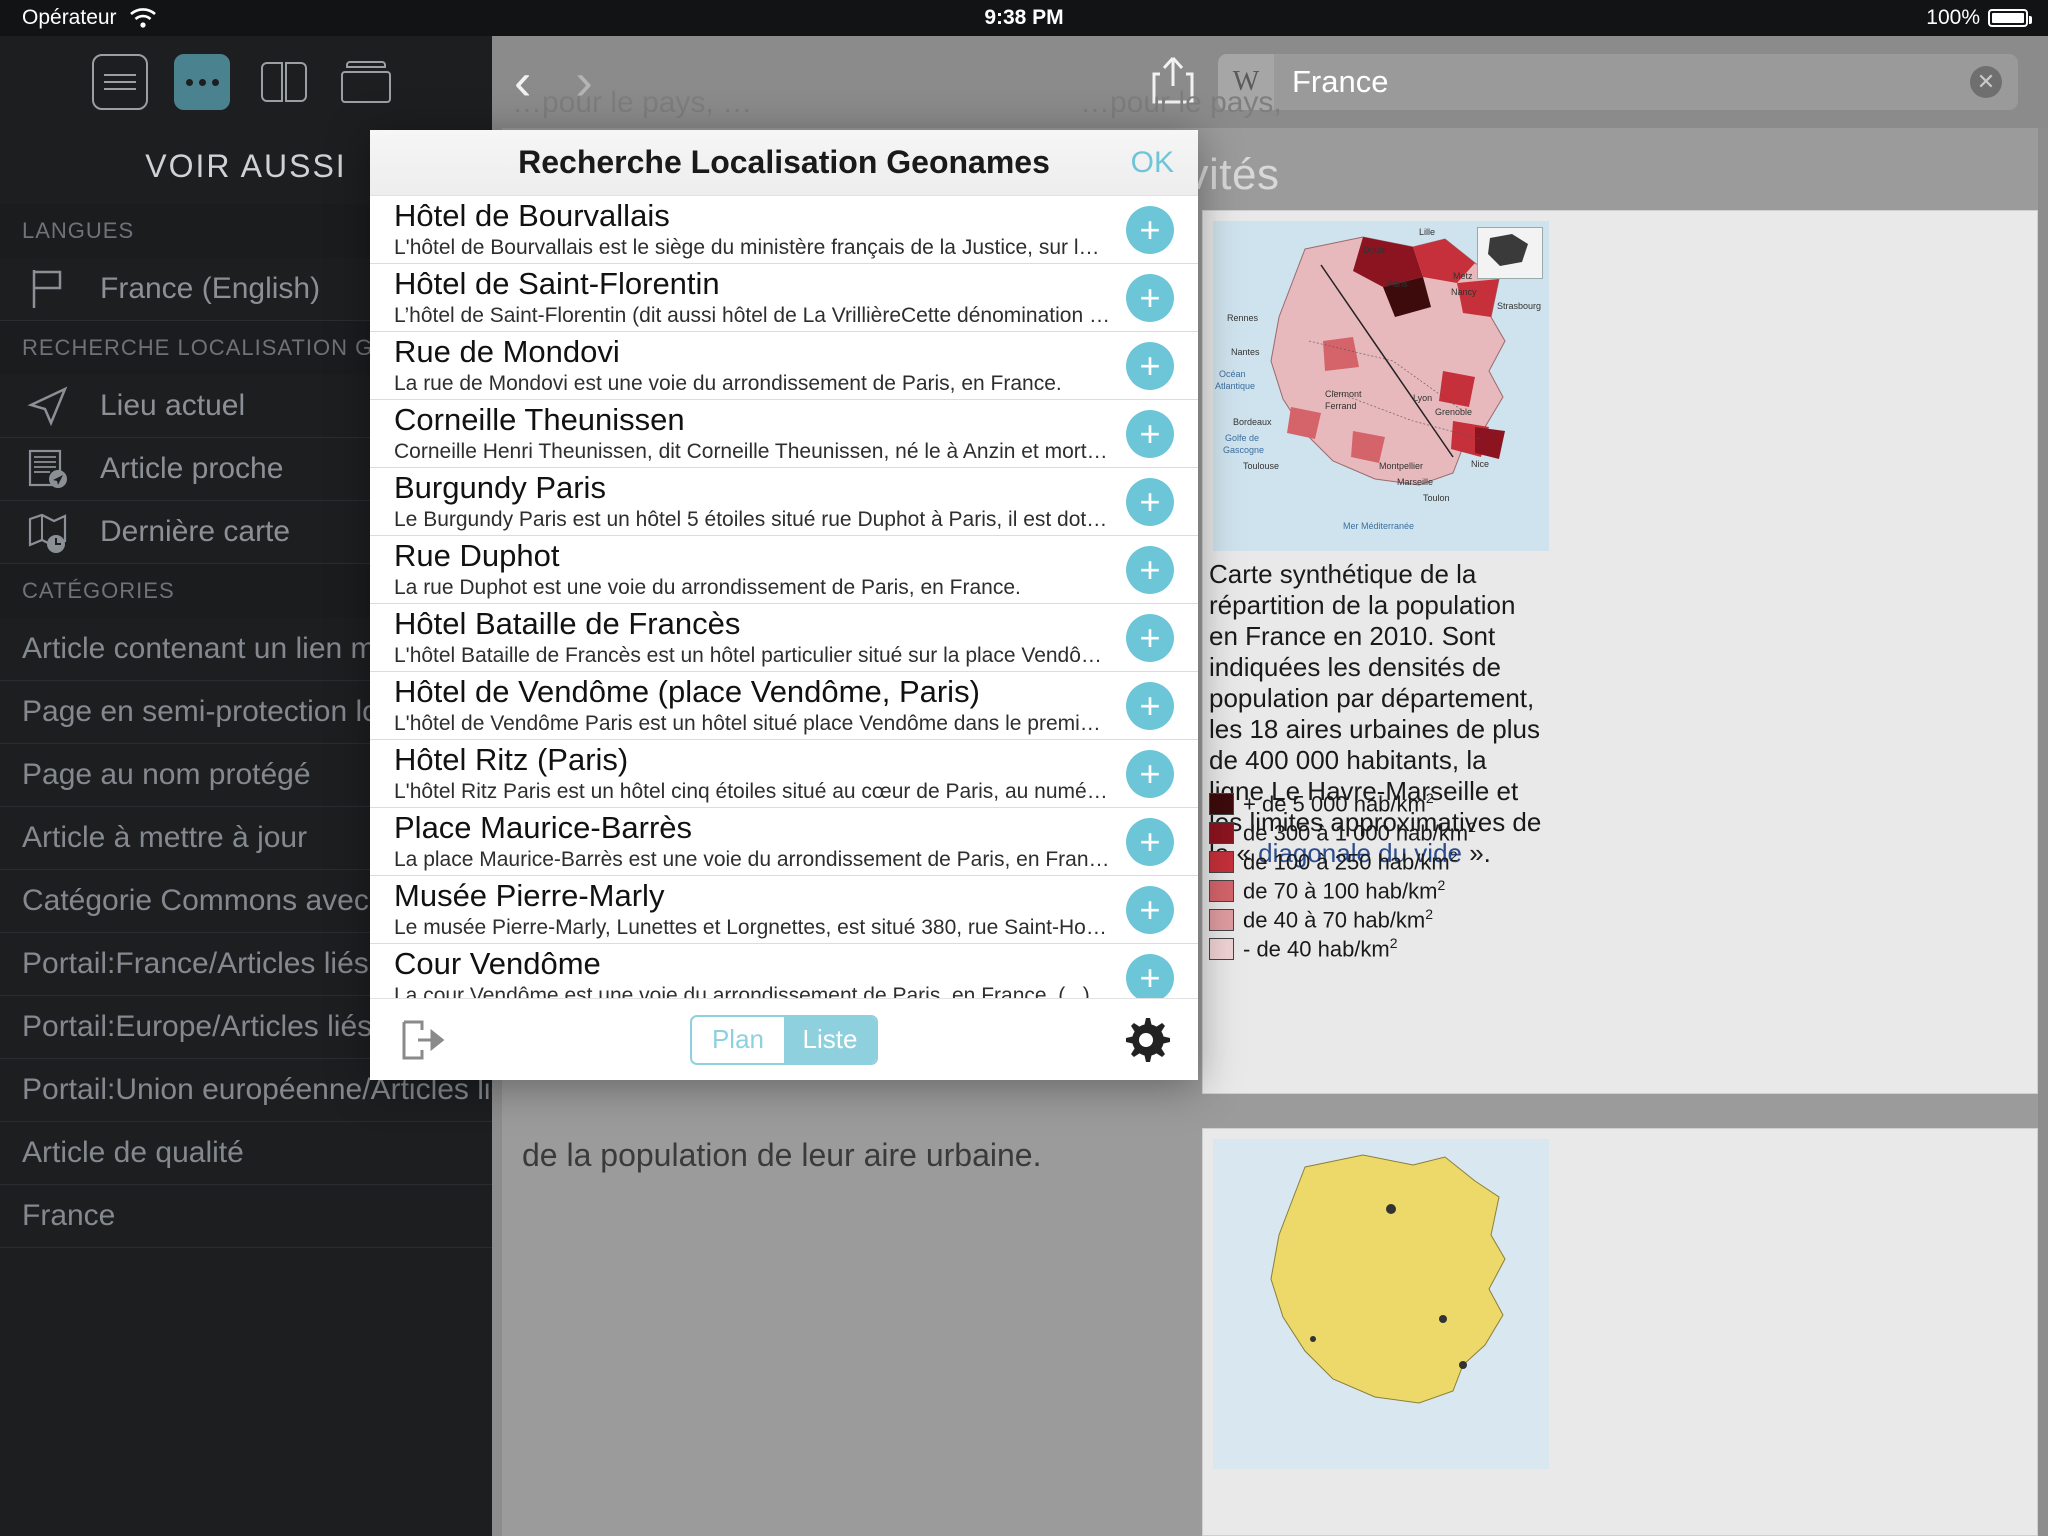  What do you see at coordinates (202, 82) in the screenshot?
I see `more-view-icon` at bounding box center [202, 82].